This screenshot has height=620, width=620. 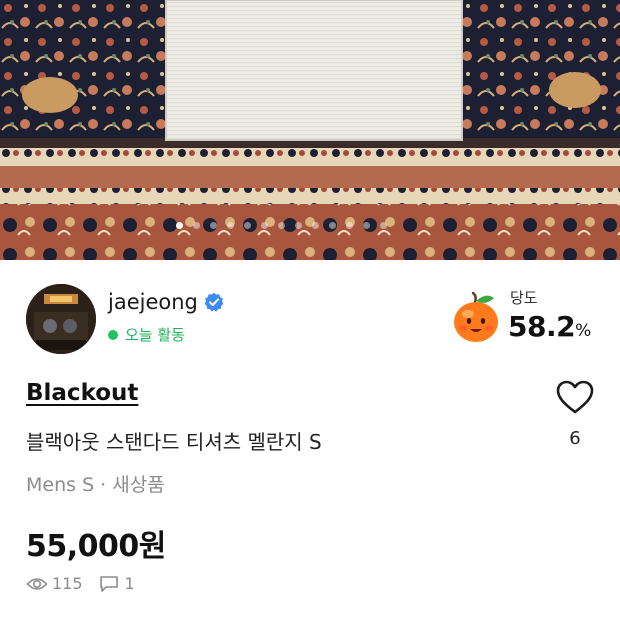 I want to click on temperature-unit: %, so click(x=583, y=331).